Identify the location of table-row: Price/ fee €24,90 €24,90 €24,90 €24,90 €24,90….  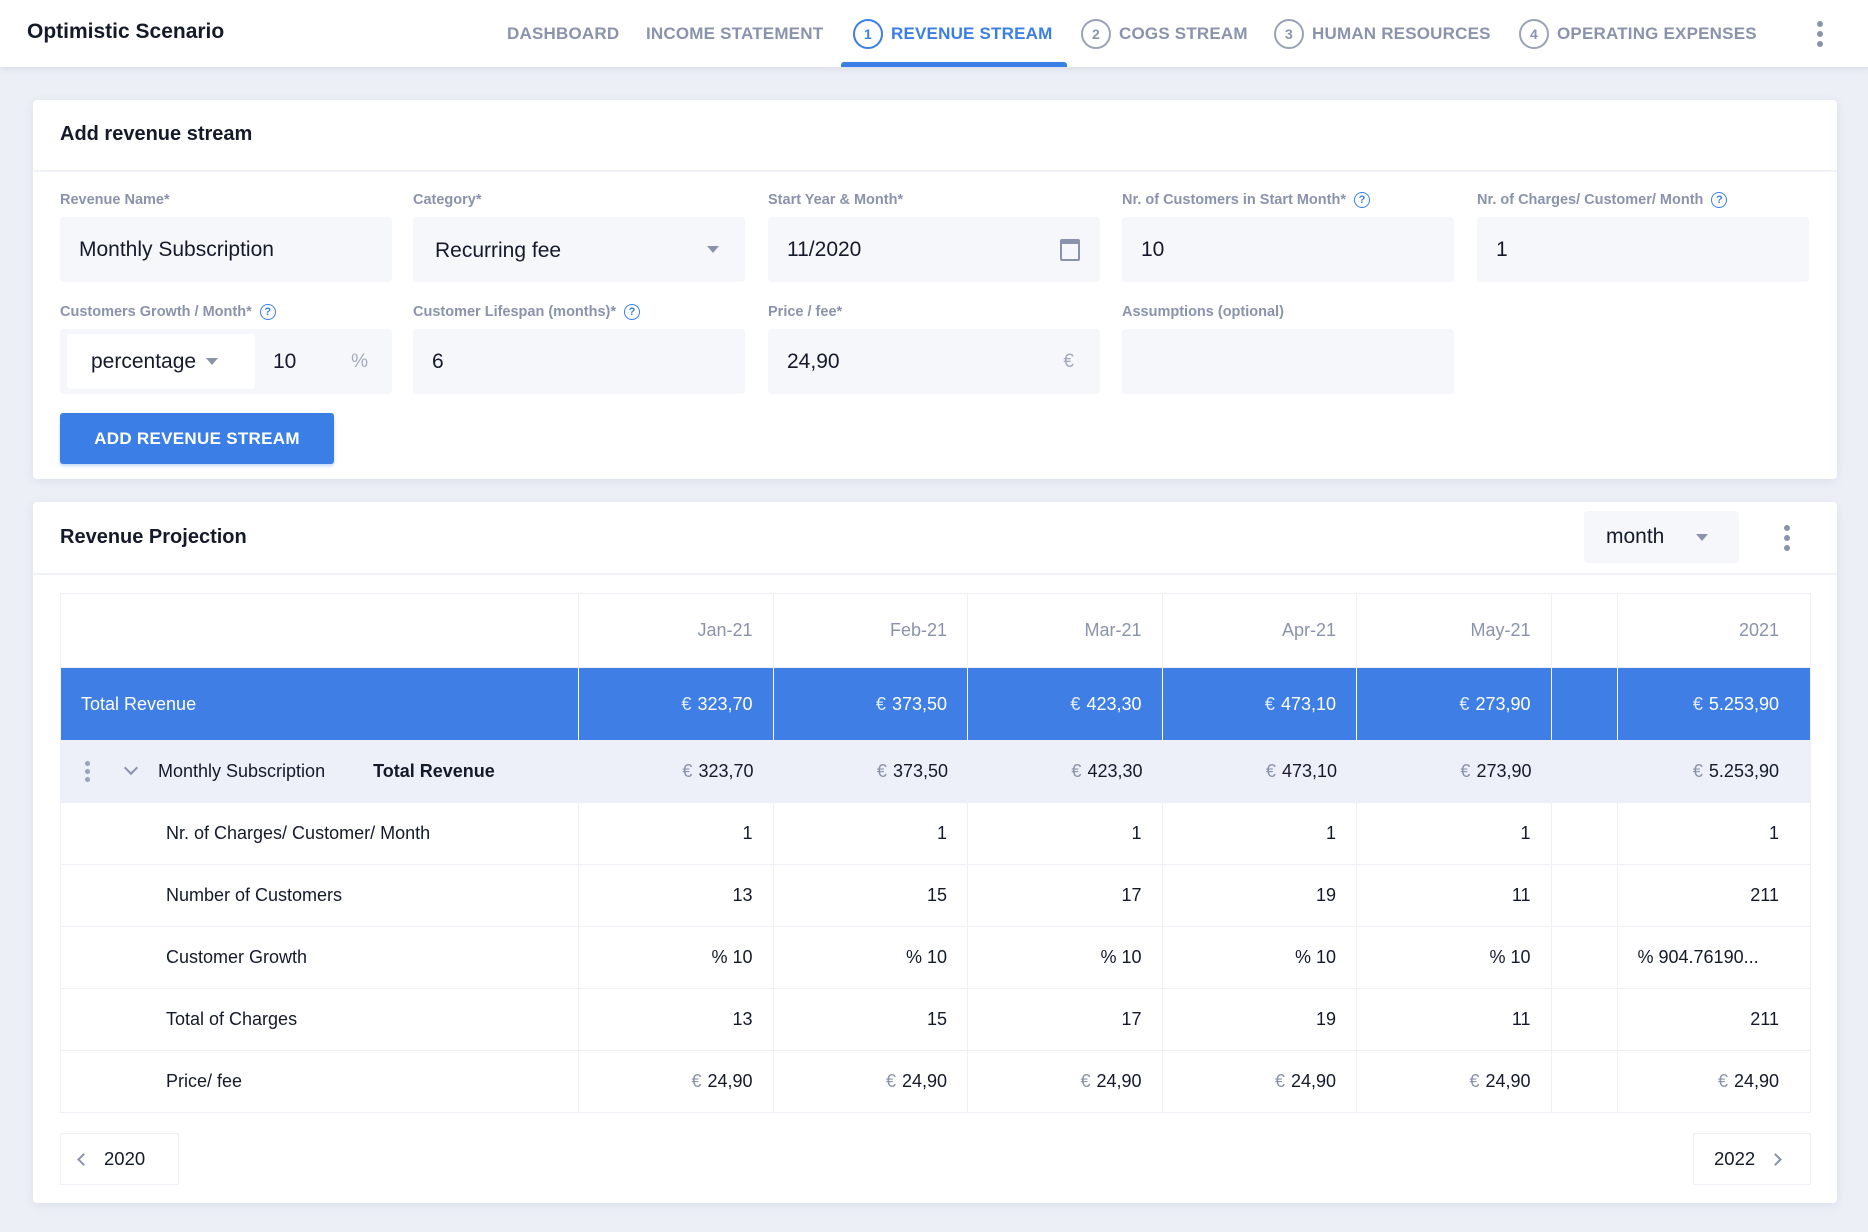
(935, 1081).